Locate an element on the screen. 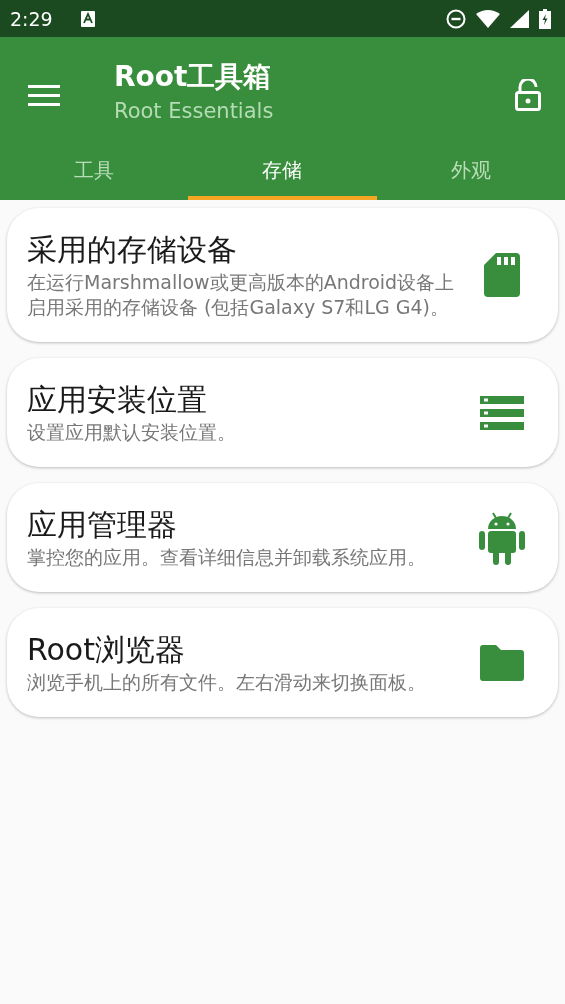 The height and width of the screenshot is (1004, 565). feature-card: Root浏览器 浏览手机上的所有文件。左右滑动来切换面板。 is located at coordinates (282, 662).